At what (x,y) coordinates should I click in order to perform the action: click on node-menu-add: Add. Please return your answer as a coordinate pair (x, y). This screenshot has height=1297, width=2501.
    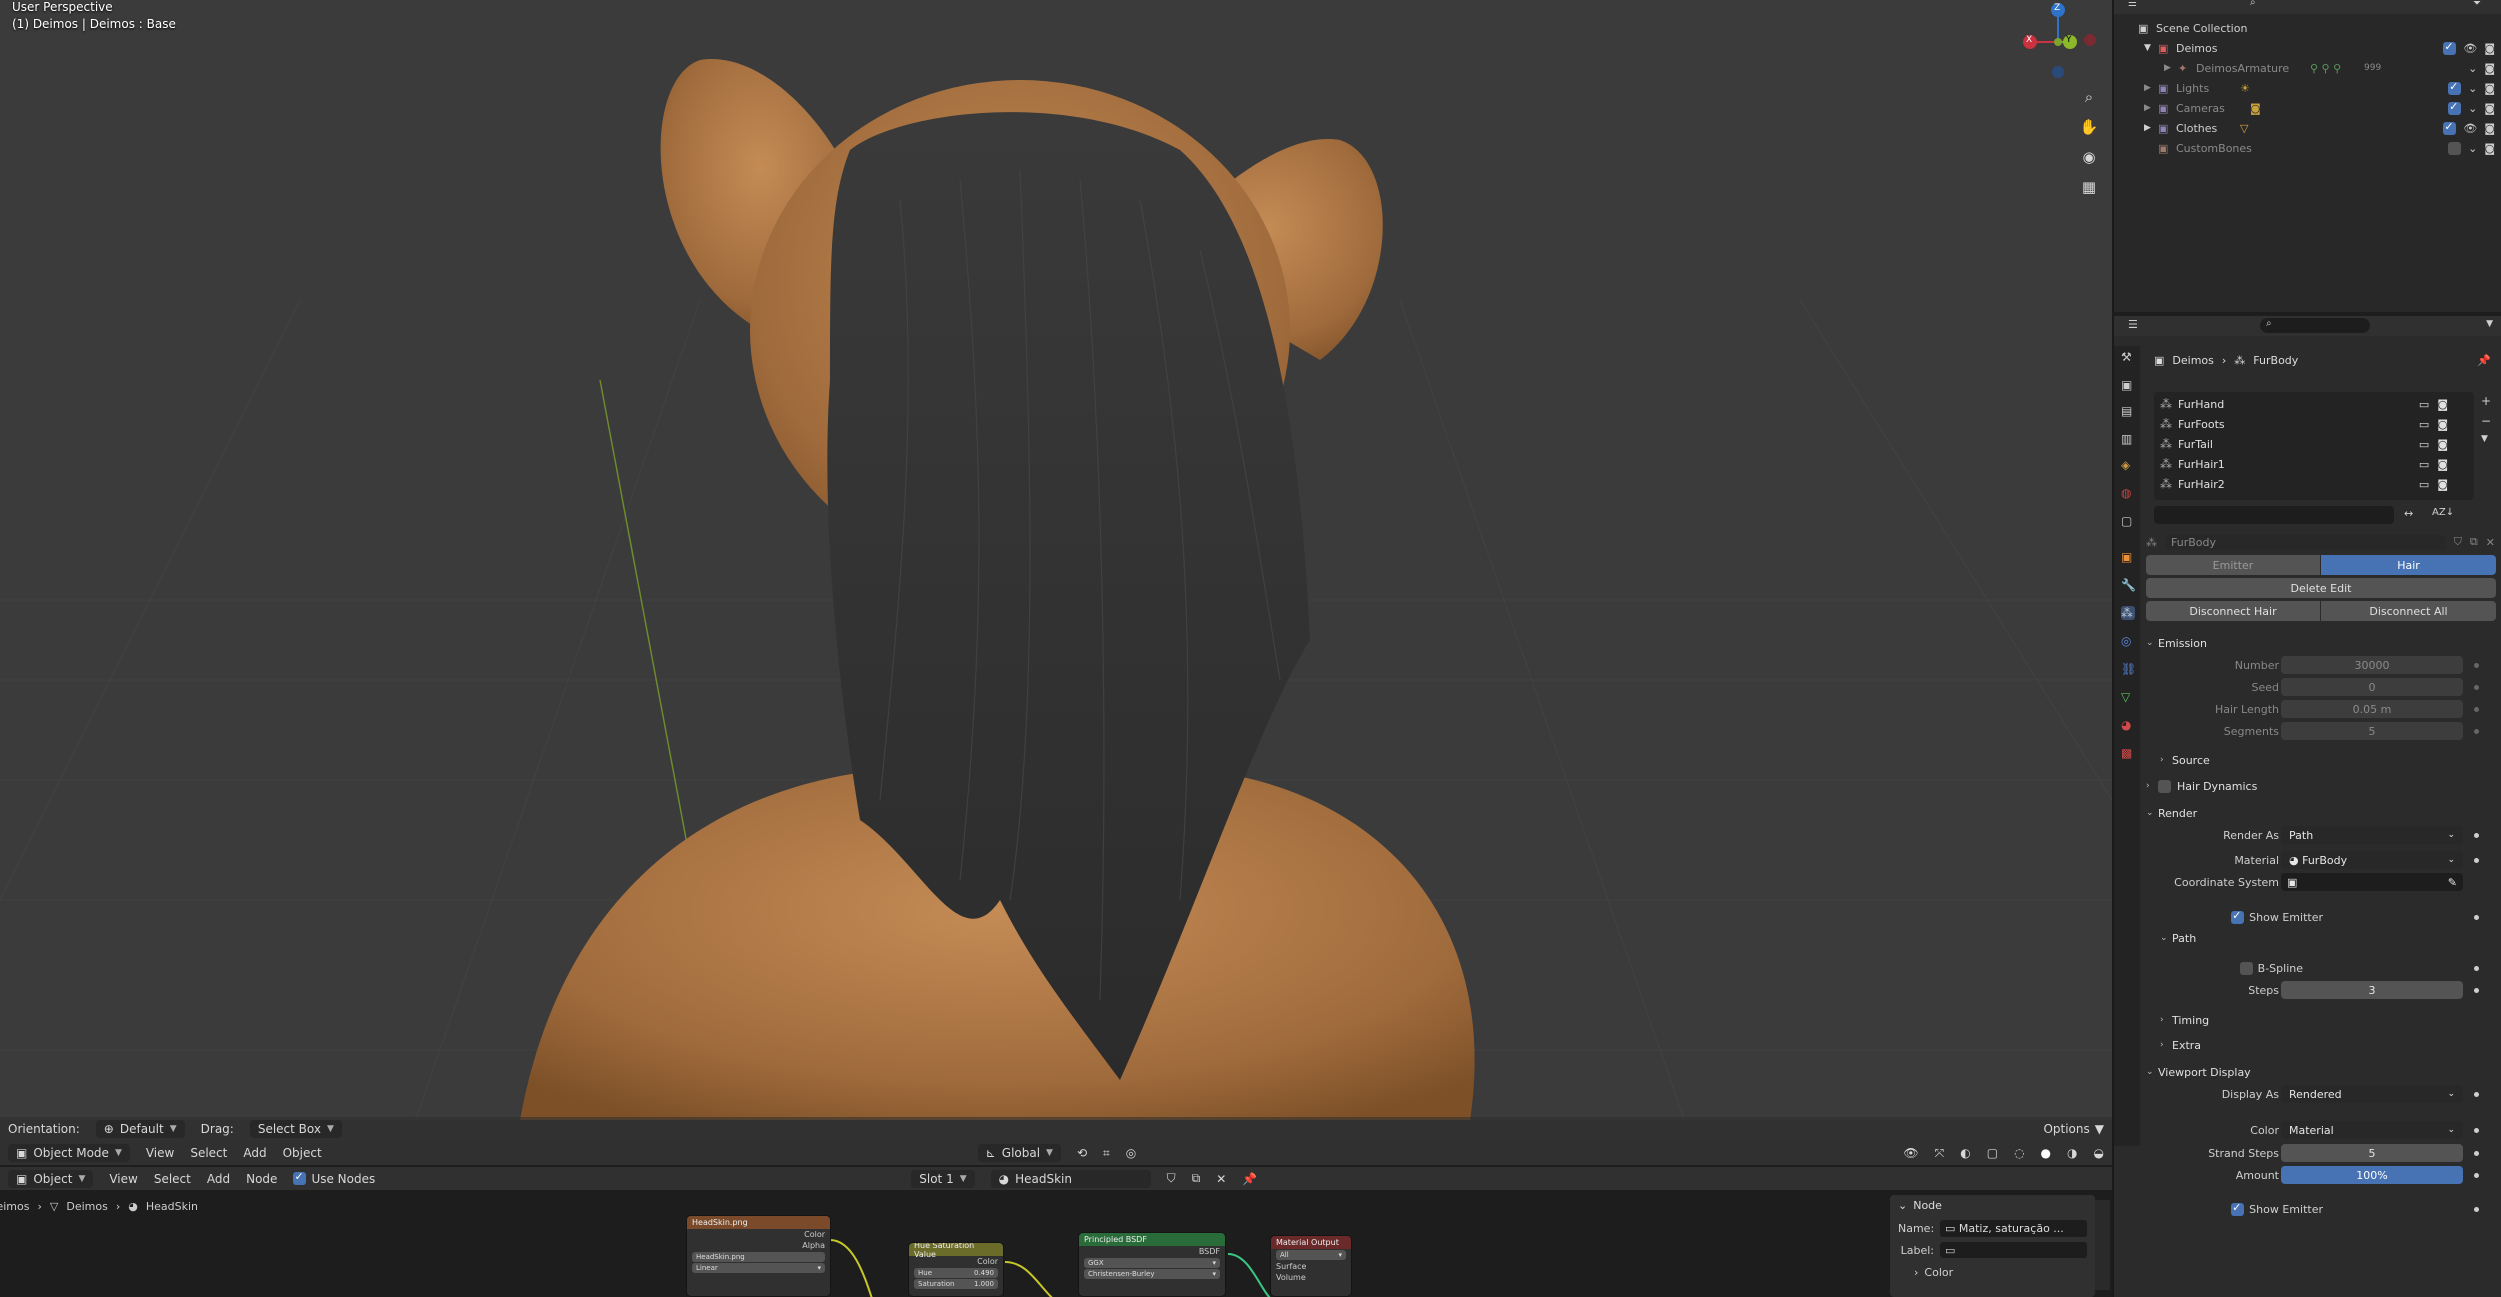
    Looking at the image, I should click on (218, 1179).